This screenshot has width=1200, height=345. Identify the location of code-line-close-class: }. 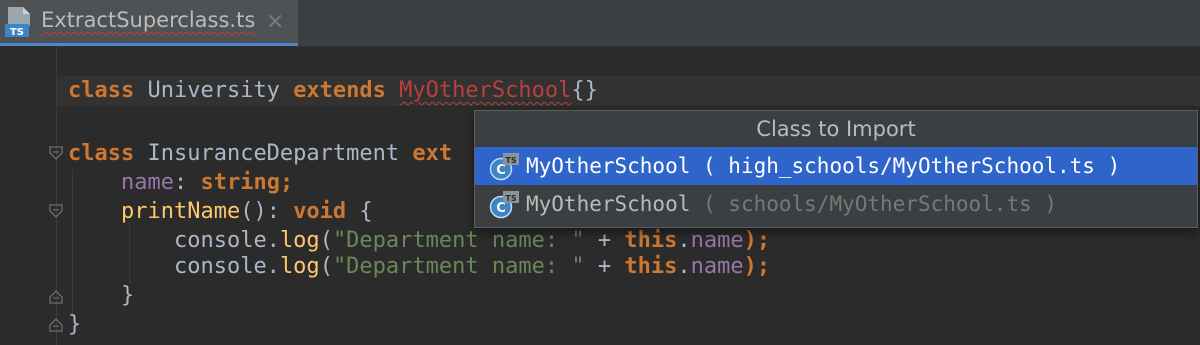
(74, 325).